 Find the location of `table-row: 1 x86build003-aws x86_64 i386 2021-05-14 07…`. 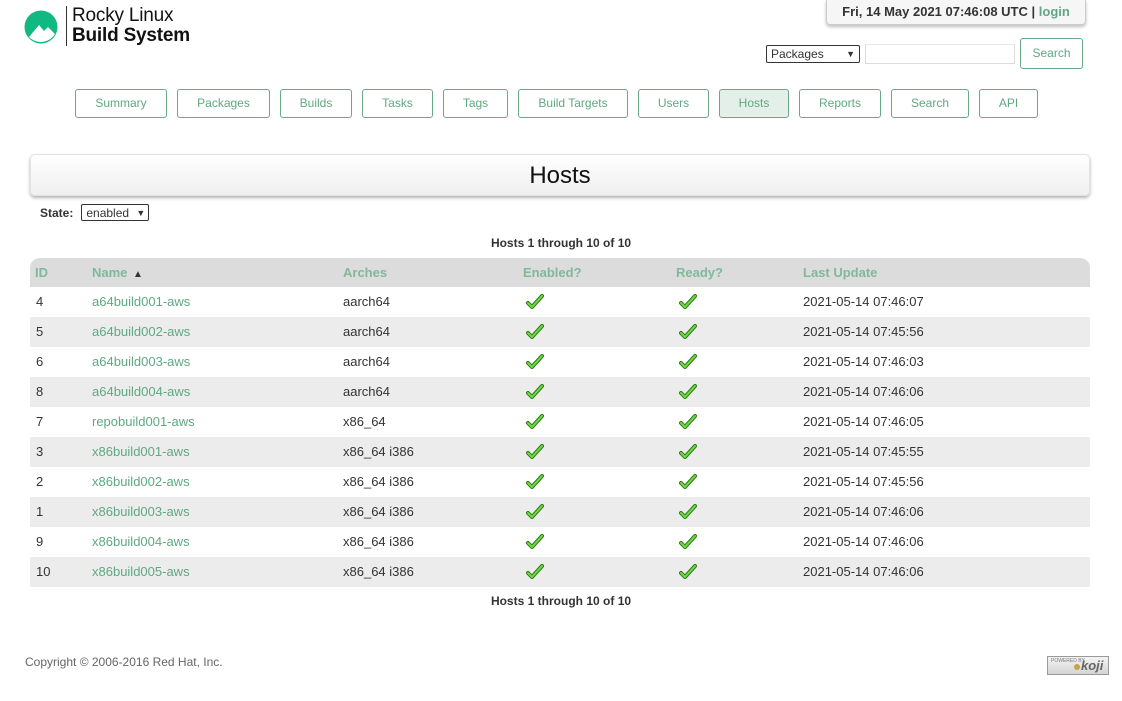

table-row: 1 x86build003-aws x86_64 i386 2021-05-14 07… is located at coordinates (560, 512).